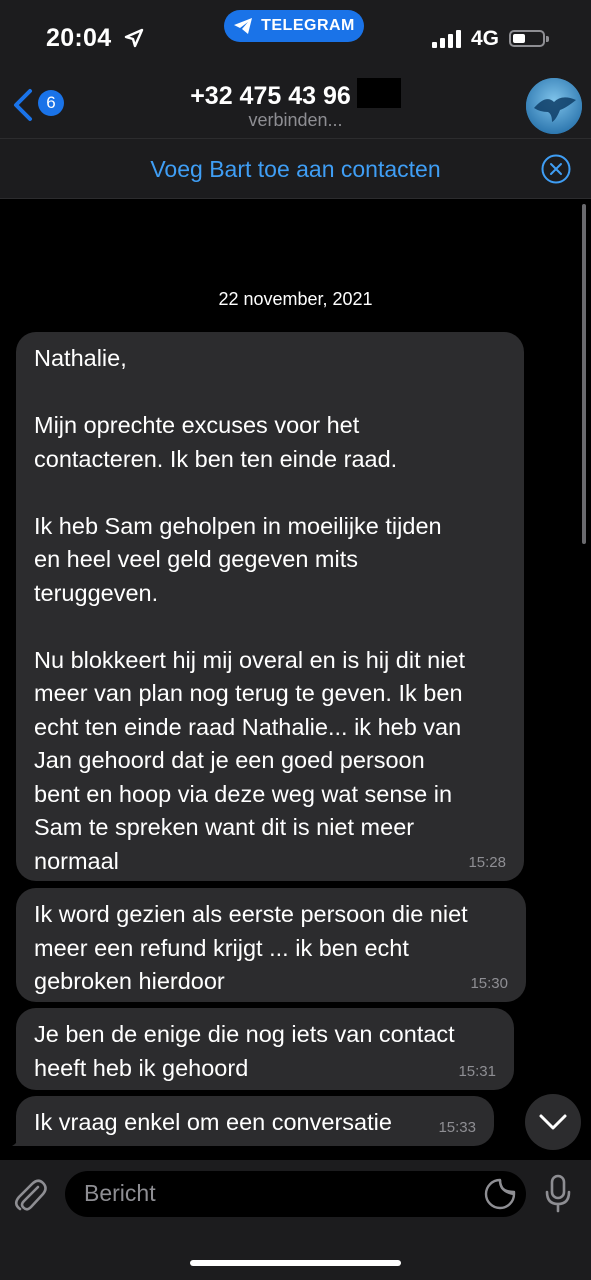 The image size is (591, 1280). I want to click on message-bubble: Ik vraag enkel om een conversatie 15:33, so click(255, 1121).